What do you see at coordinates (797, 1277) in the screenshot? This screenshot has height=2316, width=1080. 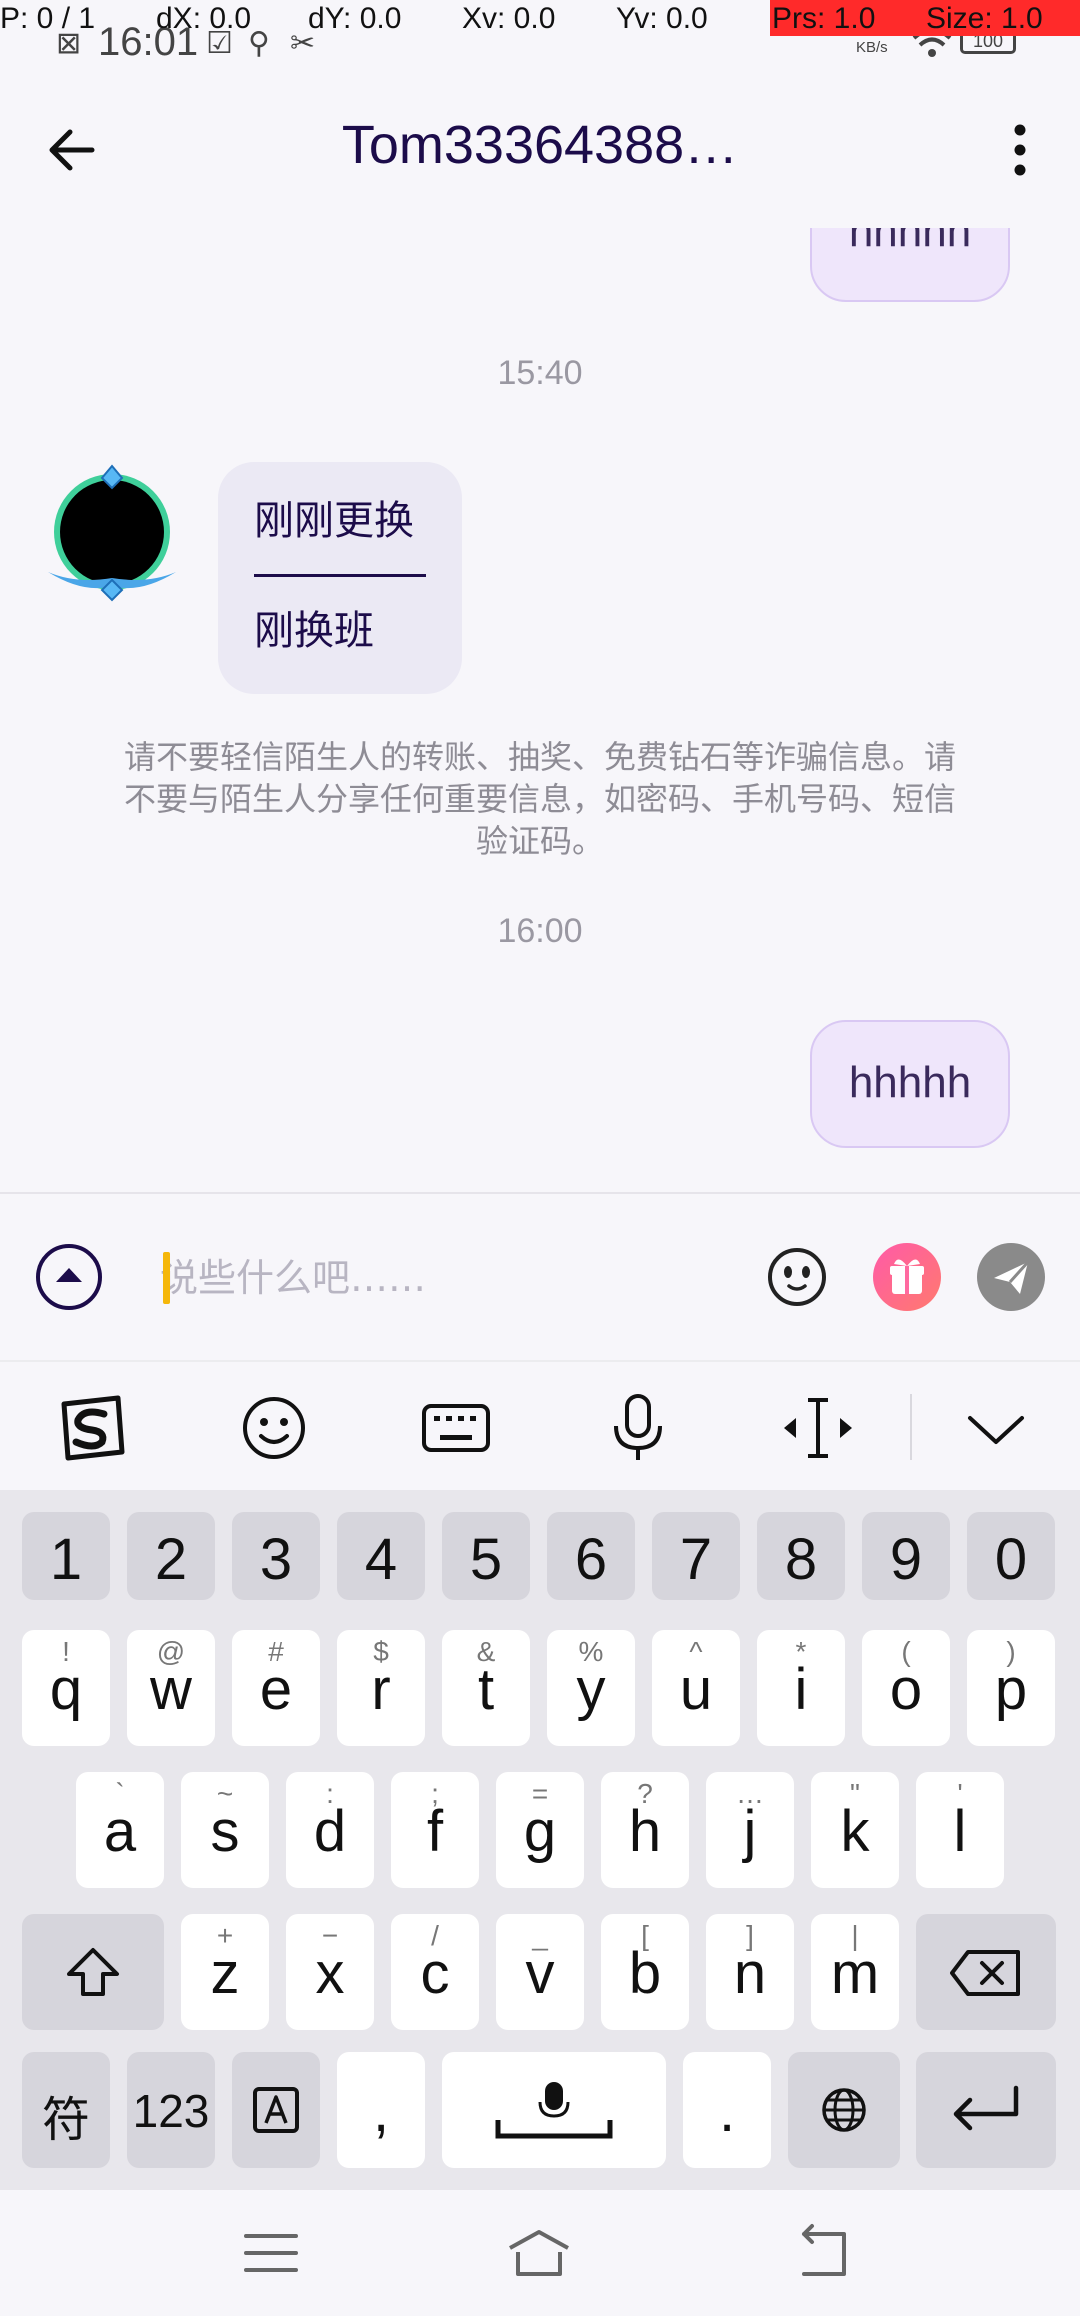 I see `emoji-icon` at bounding box center [797, 1277].